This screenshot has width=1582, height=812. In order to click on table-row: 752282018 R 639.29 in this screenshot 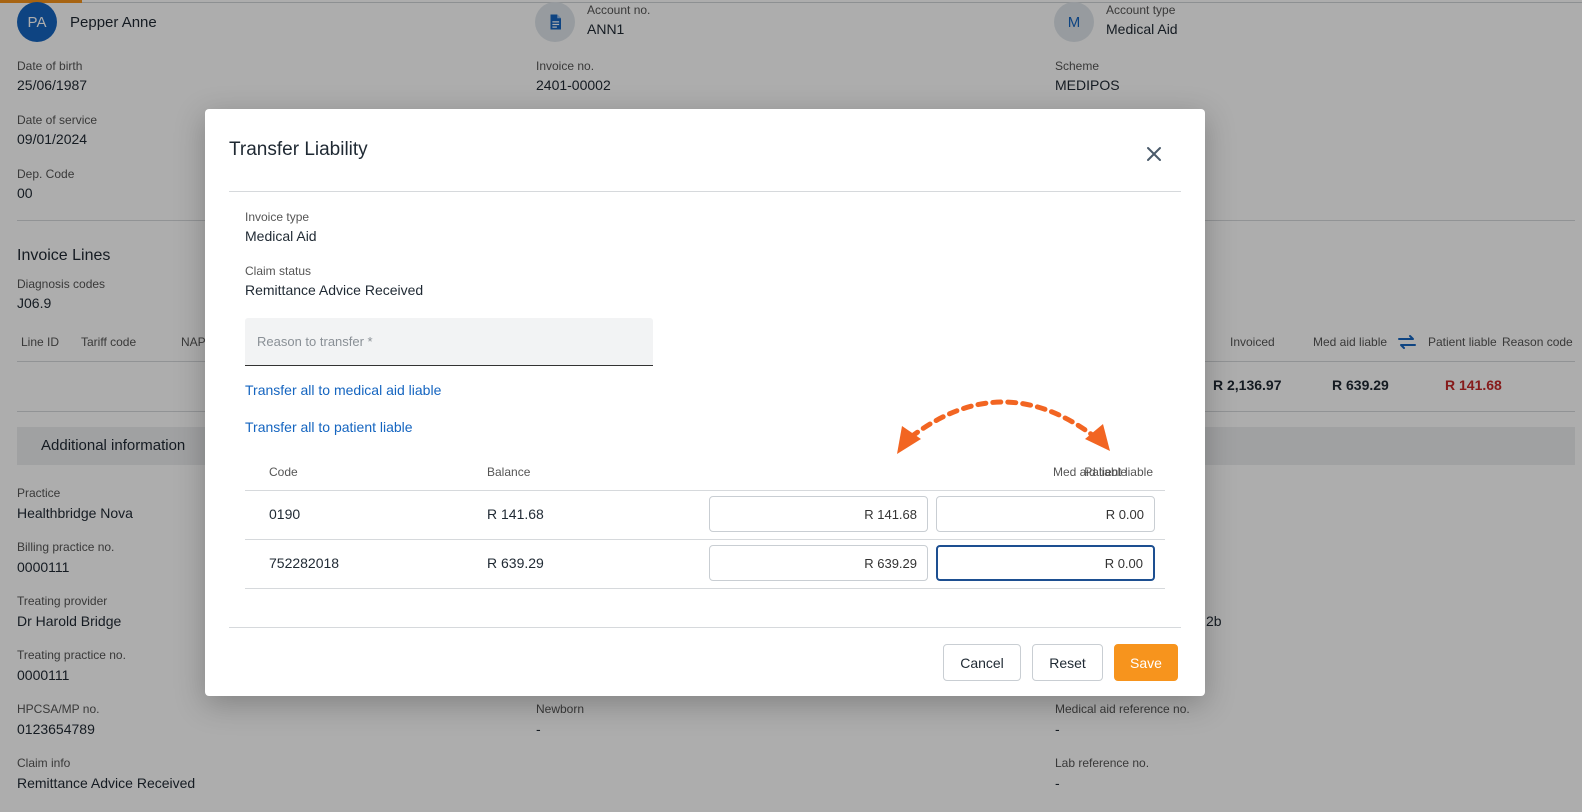, I will do `click(705, 563)`.